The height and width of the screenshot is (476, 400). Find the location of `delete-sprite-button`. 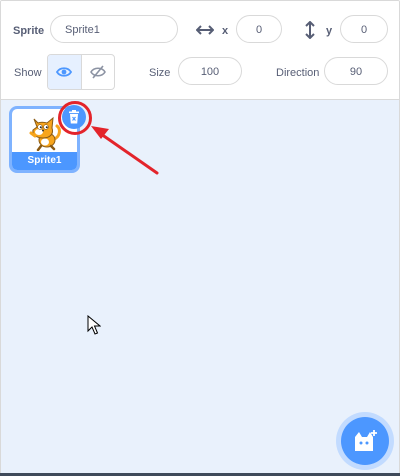

delete-sprite-button is located at coordinates (74, 117).